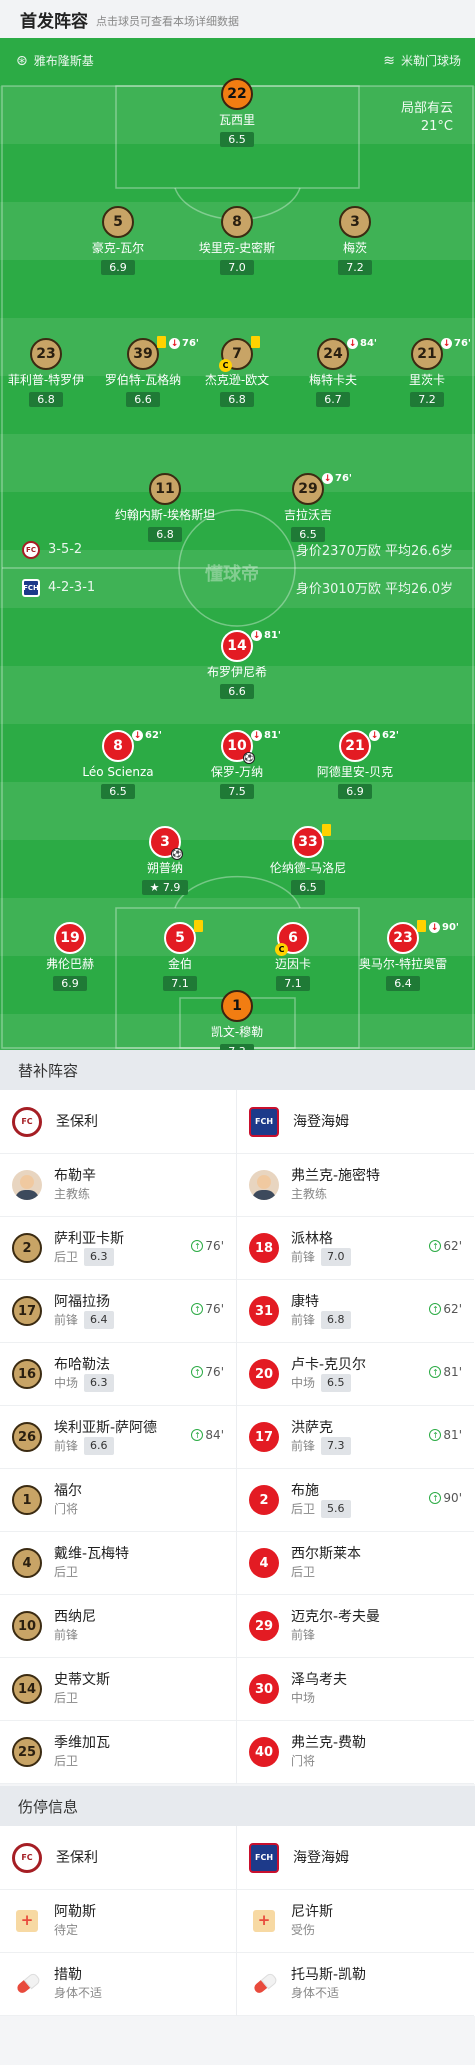  I want to click on player-rating: 7.5, so click(237, 791).